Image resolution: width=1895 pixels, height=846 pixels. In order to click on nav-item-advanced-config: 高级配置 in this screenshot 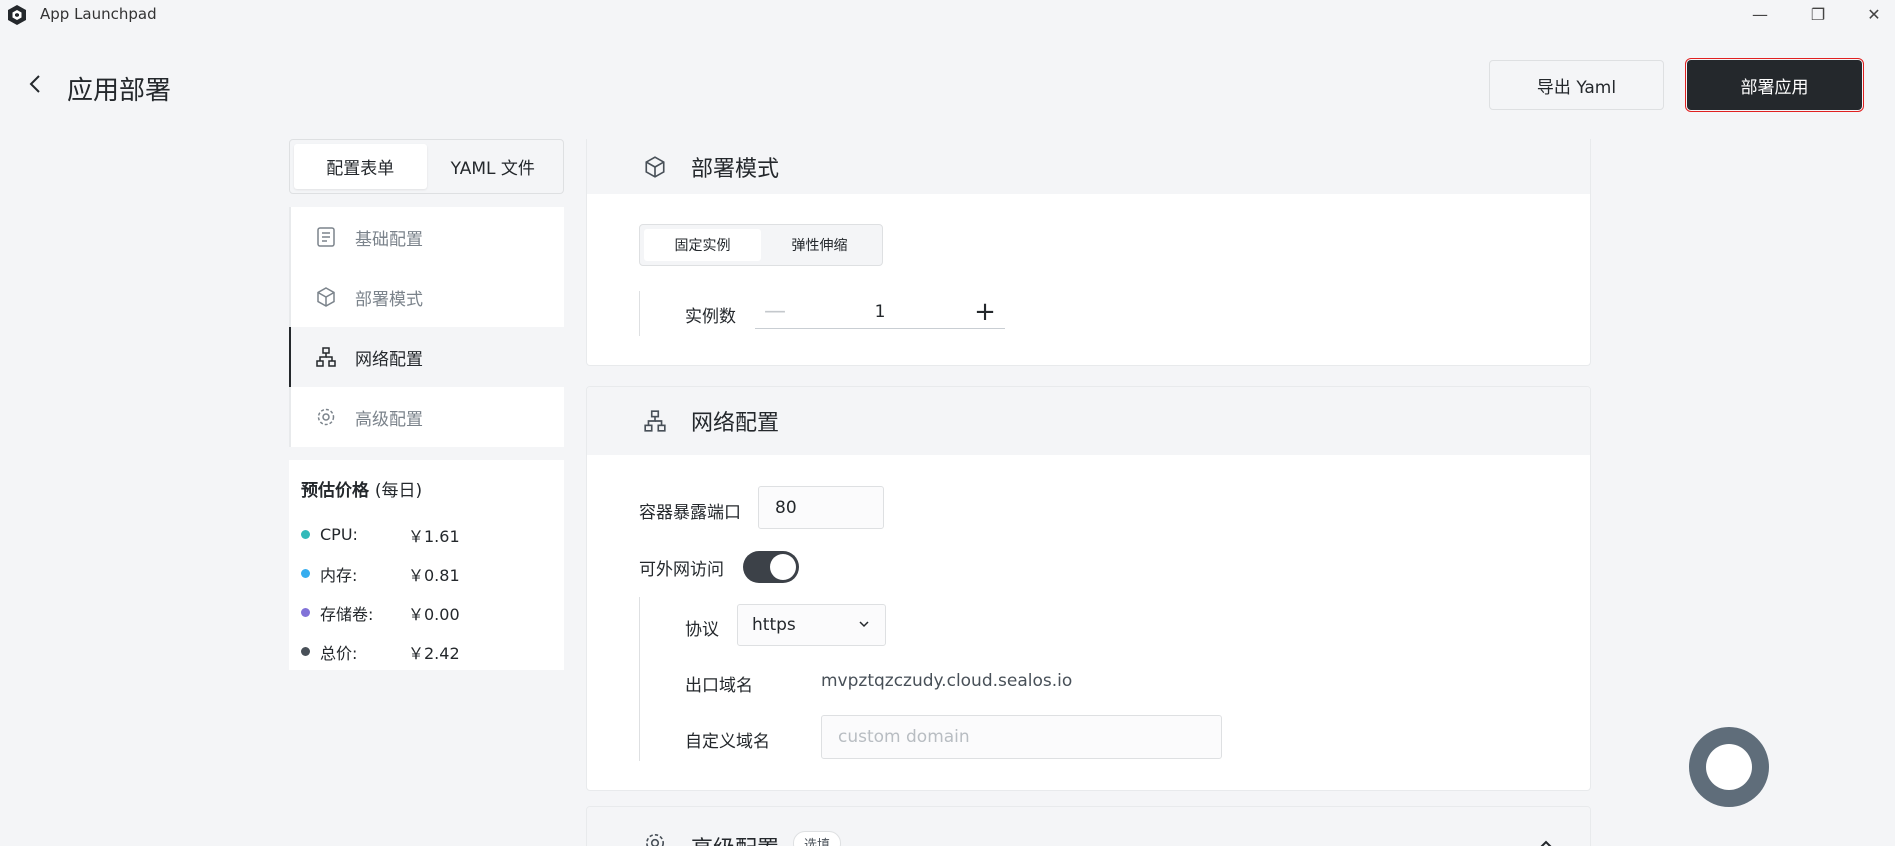, I will do `click(427, 417)`.